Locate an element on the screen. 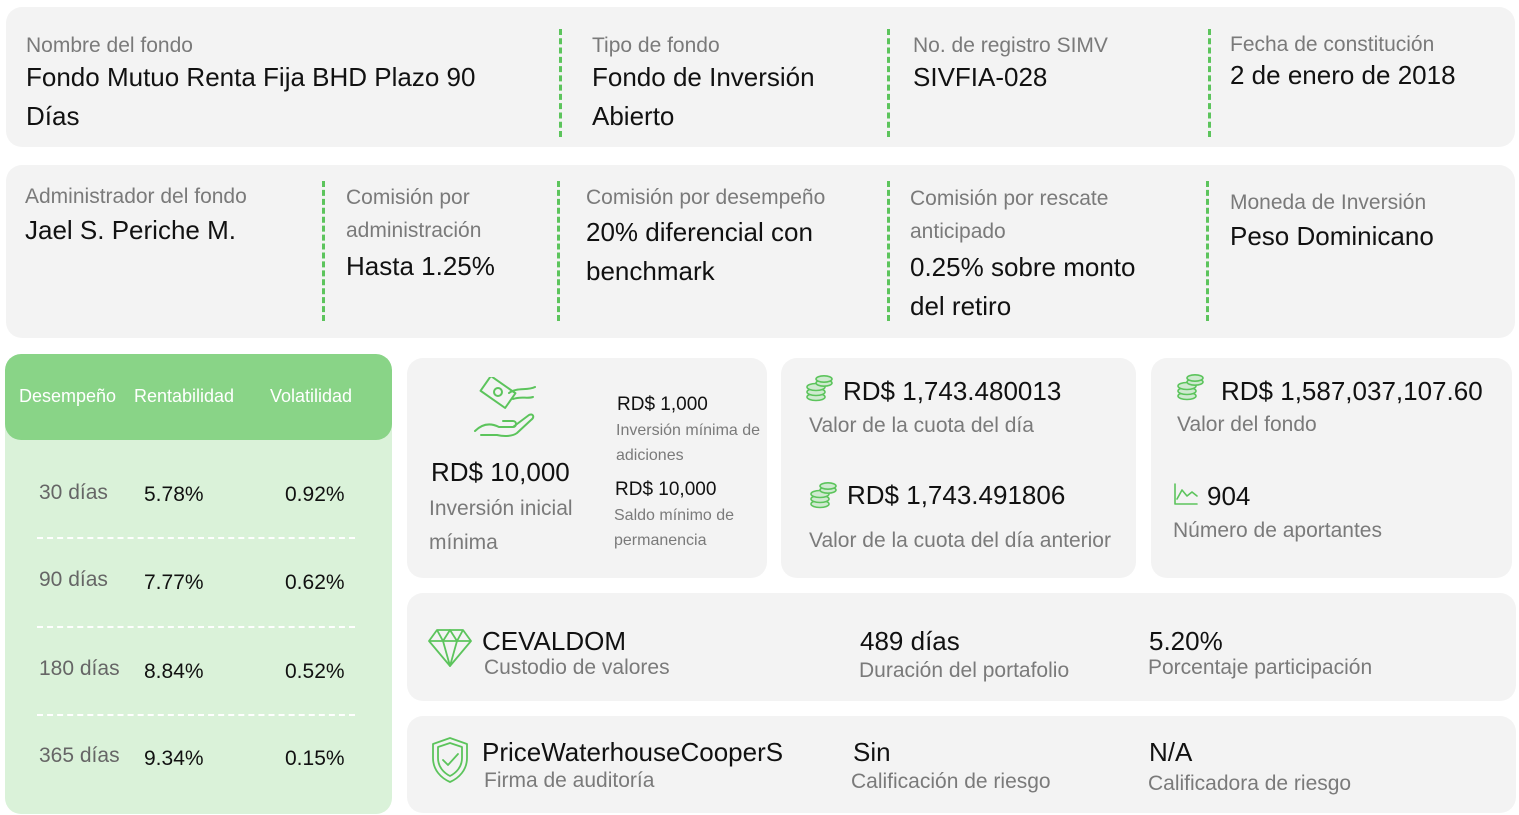 The image size is (1519, 815). fund-value-label: Valor del fondo is located at coordinates (1247, 424).